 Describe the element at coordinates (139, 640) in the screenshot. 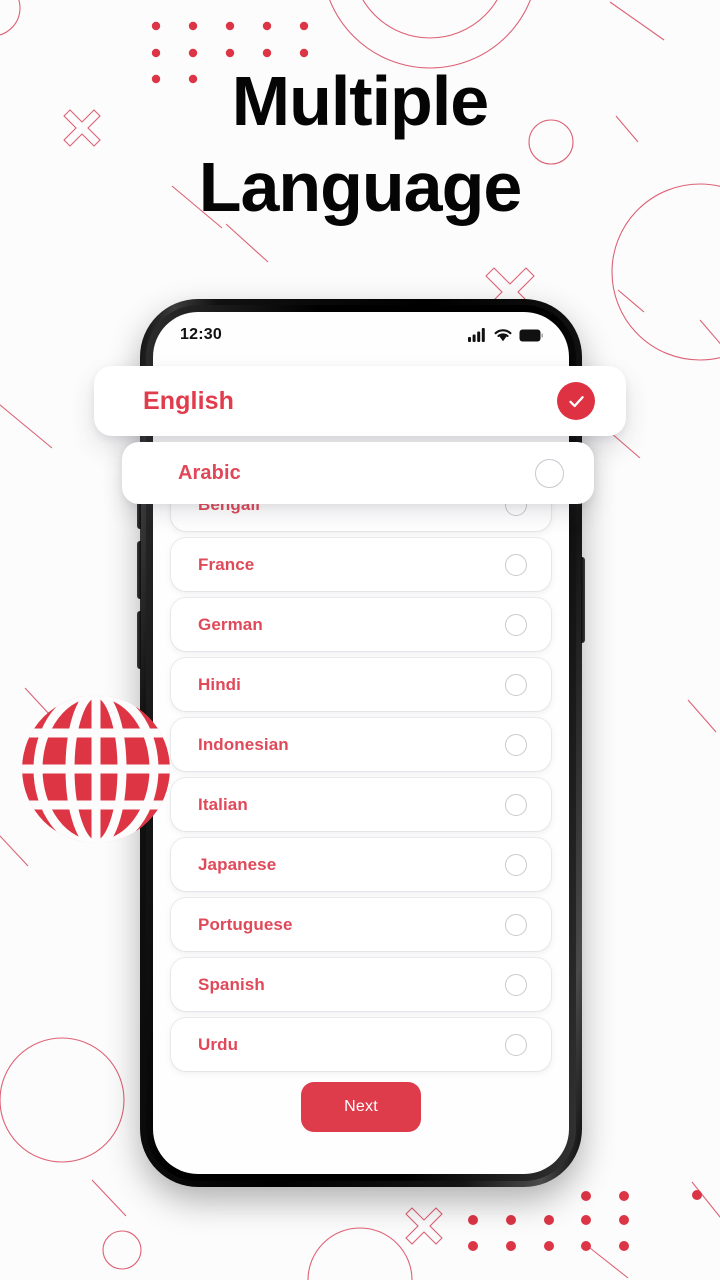

I see `phone-volume-down-button` at that location.